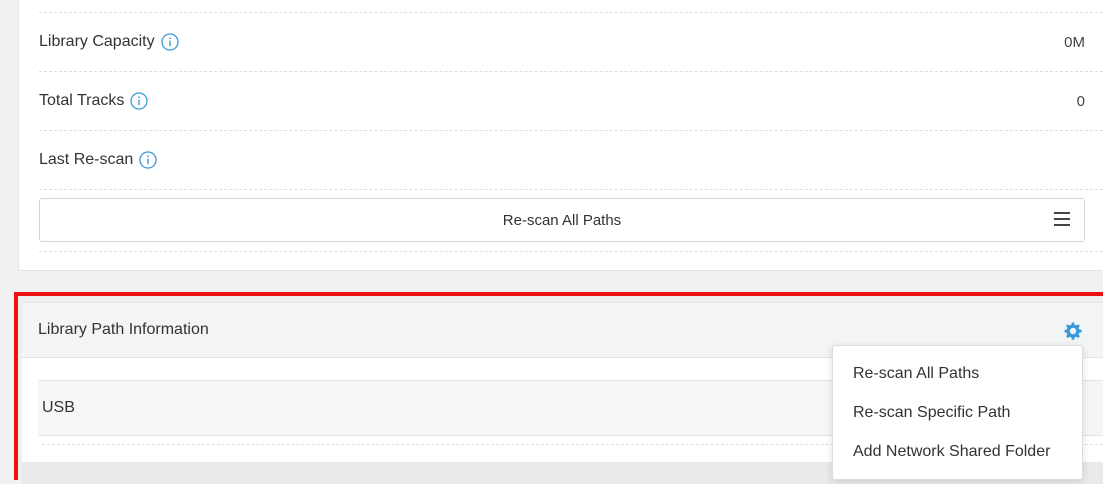 This screenshot has height=484, width=1103. I want to click on rescan-all-paths-button: Re-scan All Paths, so click(562, 220).